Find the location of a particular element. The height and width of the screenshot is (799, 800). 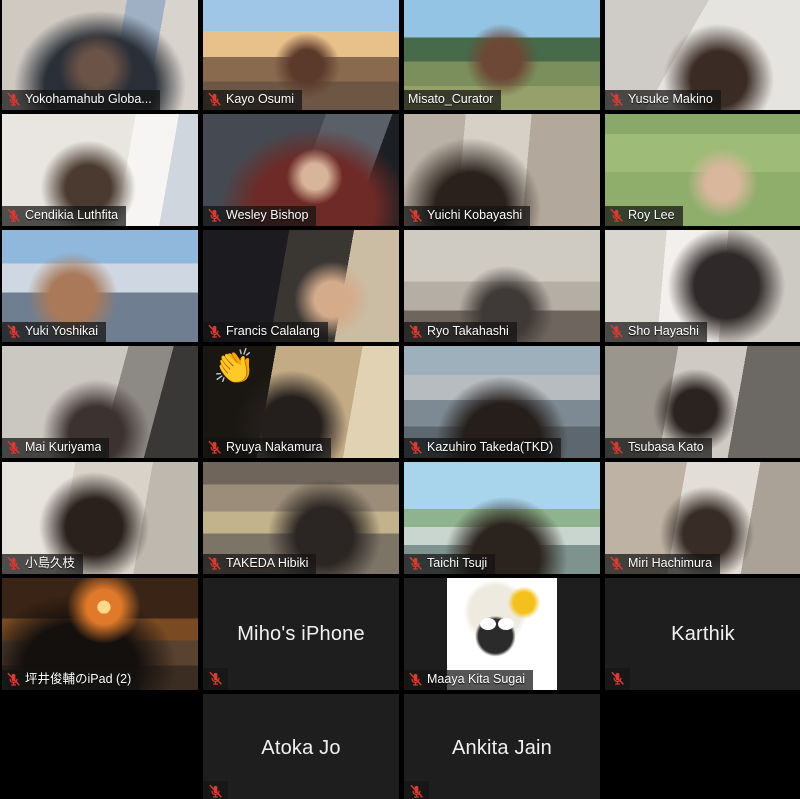

participant-name-center: Karthik is located at coordinates (703, 633).